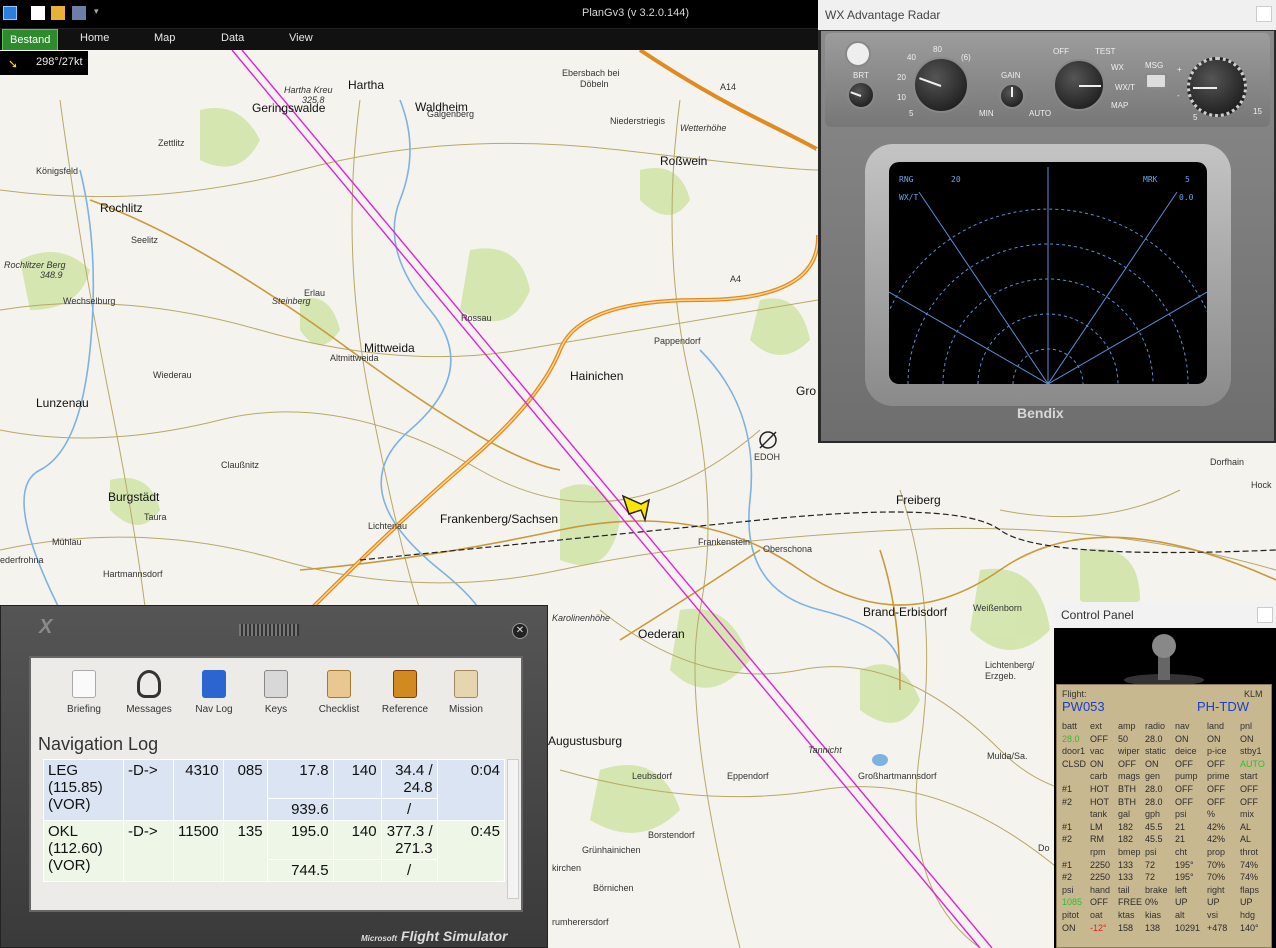 The image size is (1276, 948). I want to click on new-file-icon, so click(38, 13).